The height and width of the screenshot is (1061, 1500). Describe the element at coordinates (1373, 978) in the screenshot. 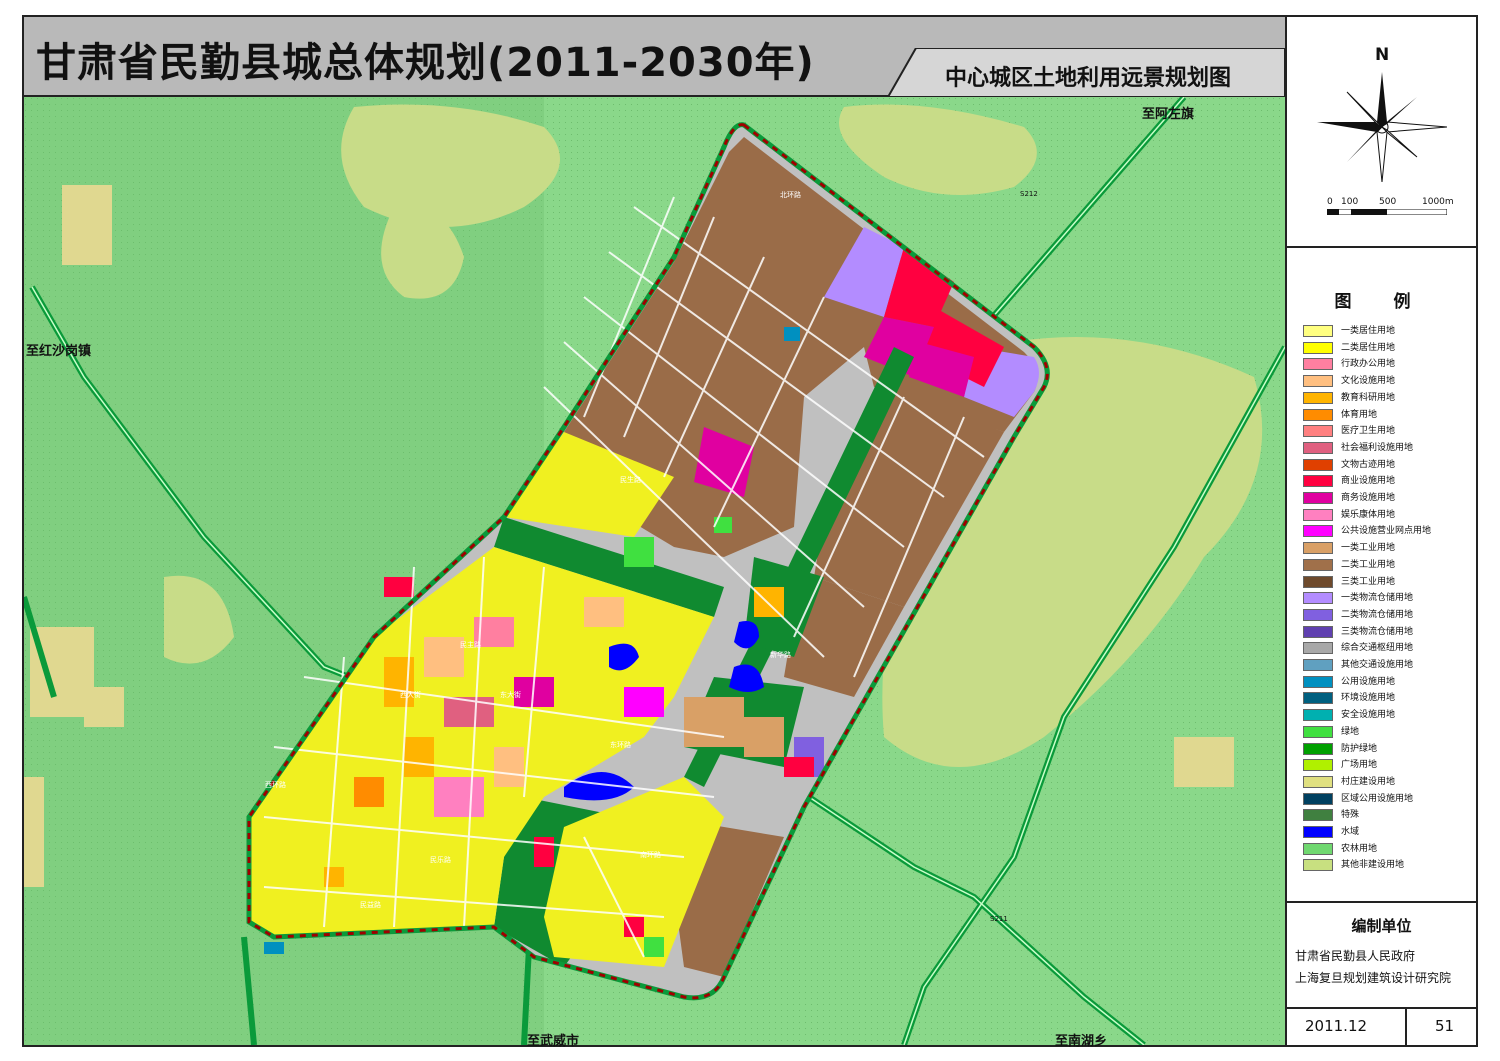

I see `compiler-name: 上海复旦规划建筑设计研究院` at that location.